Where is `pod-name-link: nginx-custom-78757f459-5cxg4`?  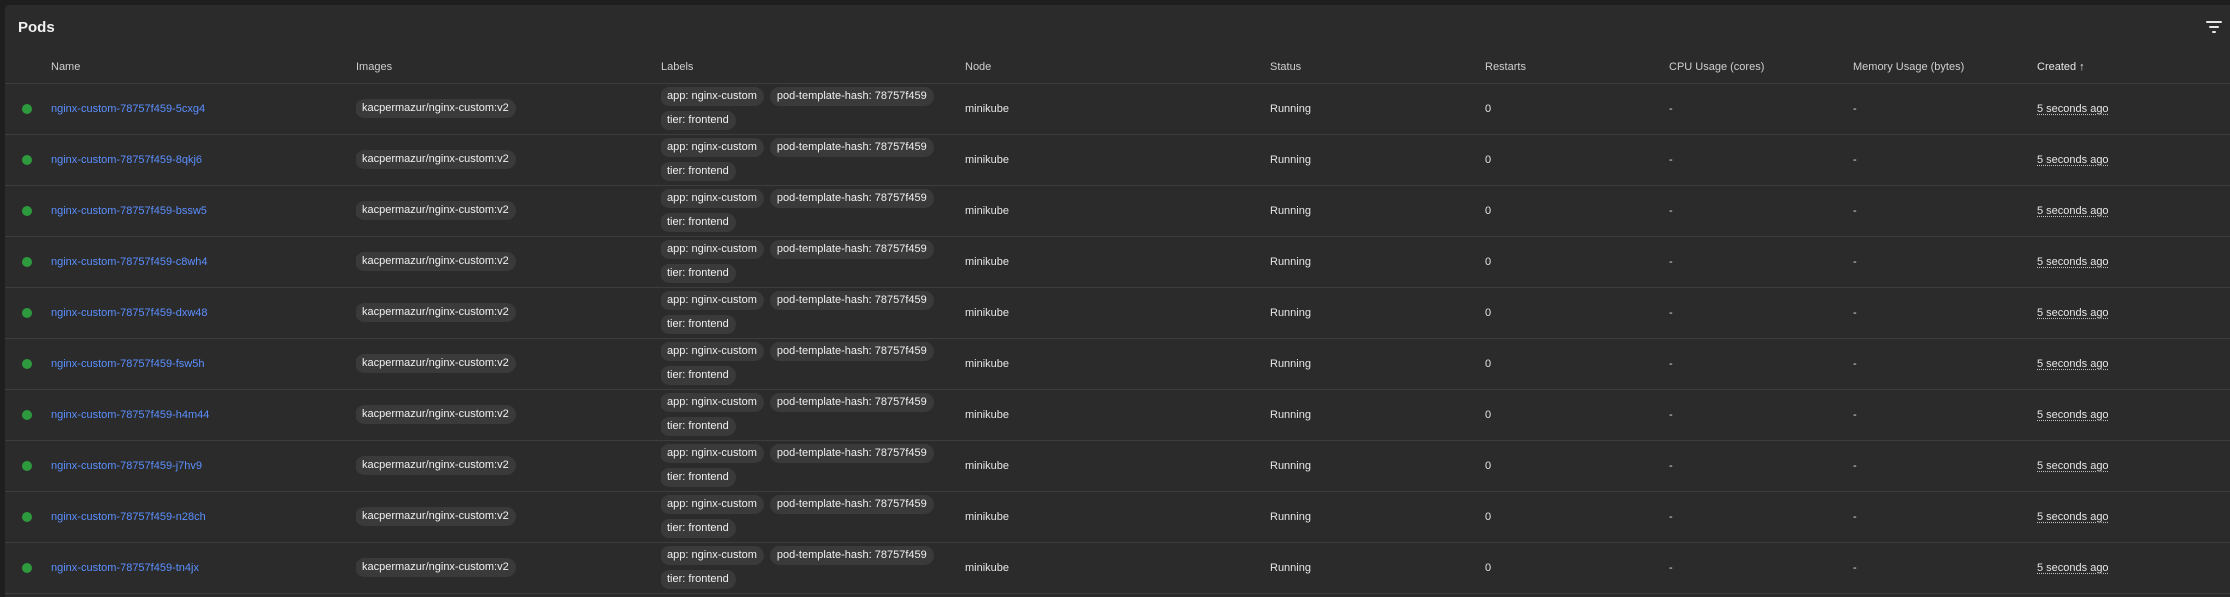 pod-name-link: nginx-custom-78757f459-5cxg4 is located at coordinates (128, 109).